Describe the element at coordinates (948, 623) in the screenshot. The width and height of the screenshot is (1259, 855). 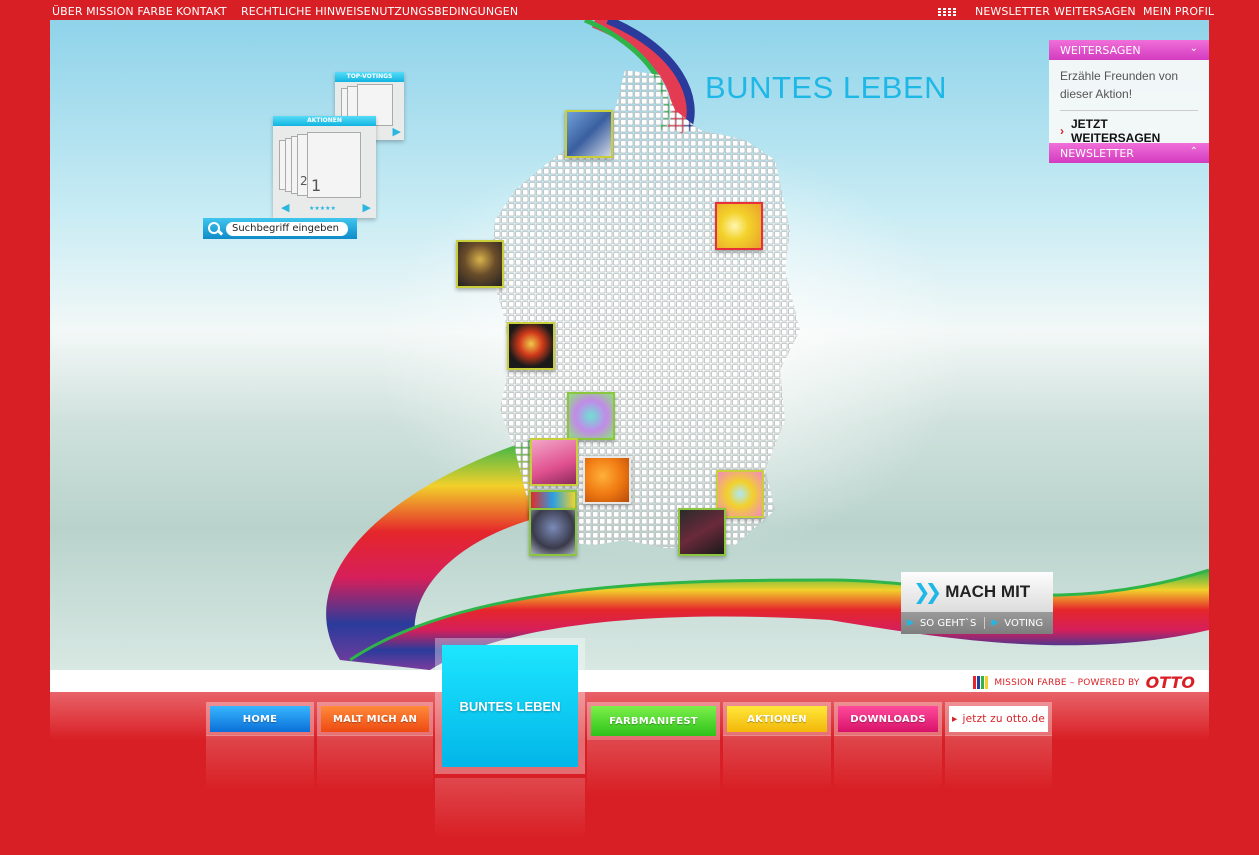
I see `so-gehts-label: SO GEHT`S` at that location.